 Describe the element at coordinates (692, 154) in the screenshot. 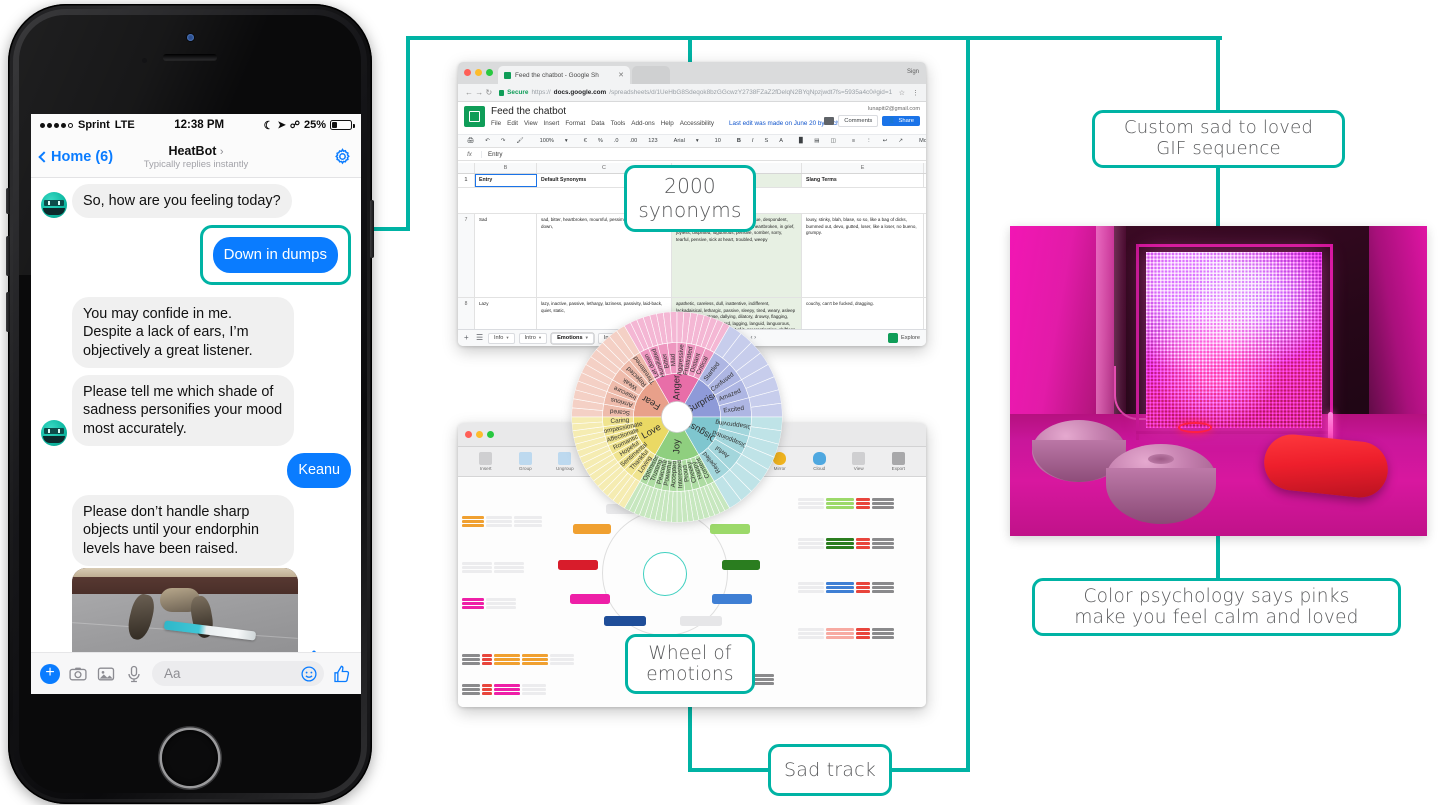

I see `formula-bar: fx Entry` at that location.